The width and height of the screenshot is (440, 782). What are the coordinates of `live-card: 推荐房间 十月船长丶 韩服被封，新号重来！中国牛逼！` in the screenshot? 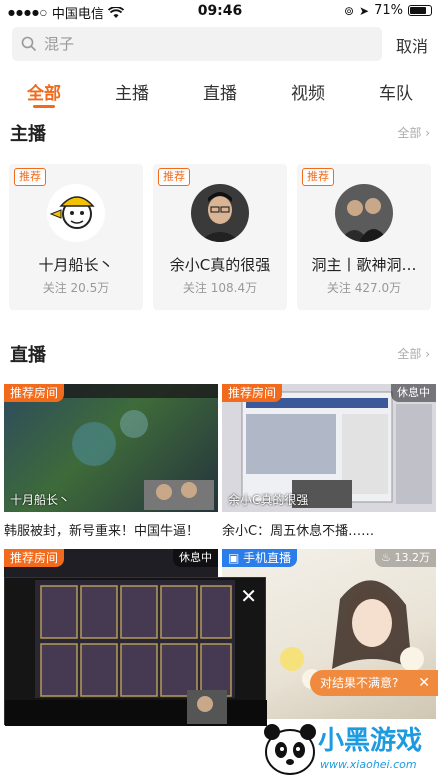 It's located at (111, 464).